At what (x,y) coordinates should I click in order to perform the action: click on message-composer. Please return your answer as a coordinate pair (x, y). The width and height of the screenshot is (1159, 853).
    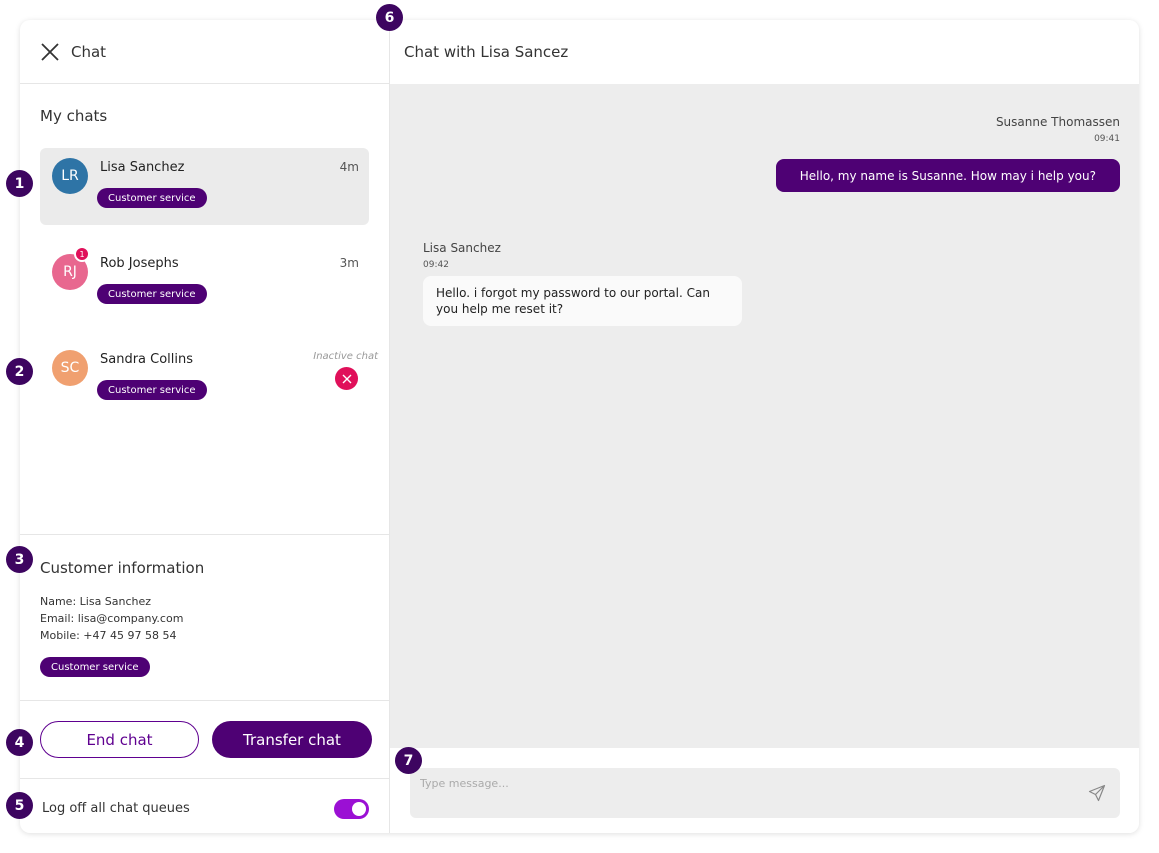
    Looking at the image, I should click on (764, 790).